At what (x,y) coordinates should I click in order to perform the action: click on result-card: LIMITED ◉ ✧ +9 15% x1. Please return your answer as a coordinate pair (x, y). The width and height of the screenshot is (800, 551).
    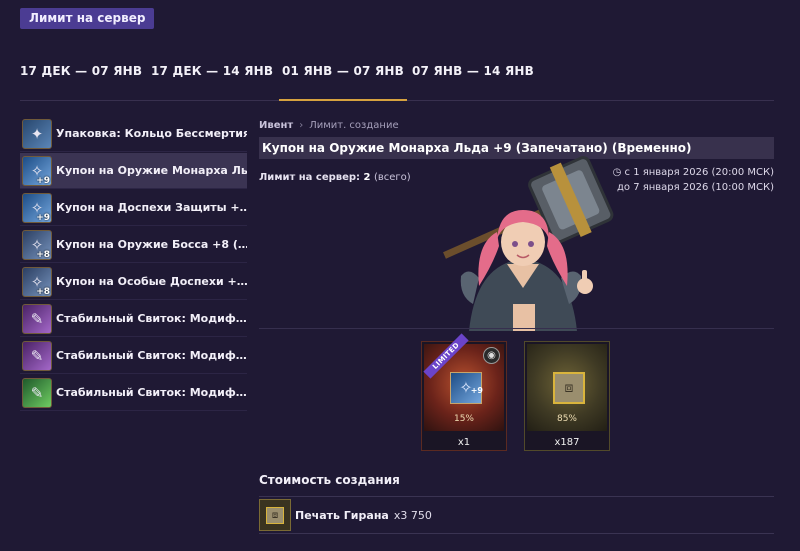
    Looking at the image, I should click on (464, 392).